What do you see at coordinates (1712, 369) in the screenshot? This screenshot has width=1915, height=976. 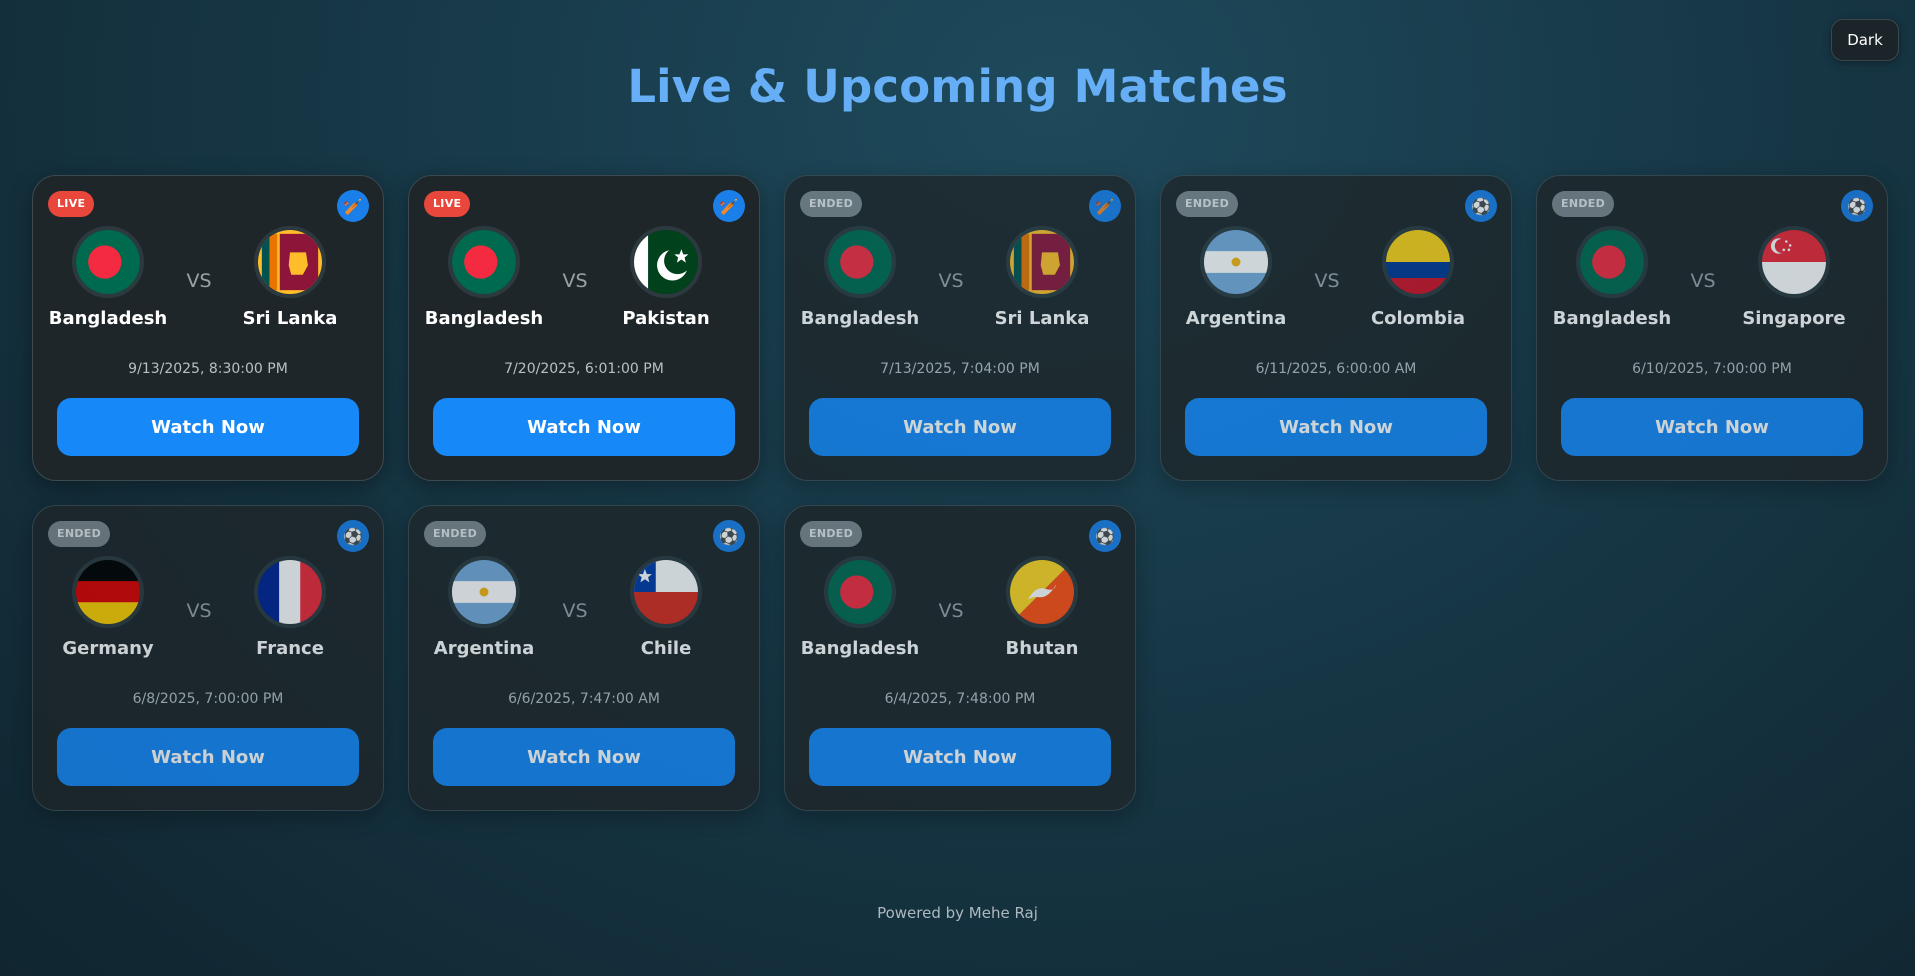 I see `match-time: 6/10/2025, 7:00:00 PM` at bounding box center [1712, 369].